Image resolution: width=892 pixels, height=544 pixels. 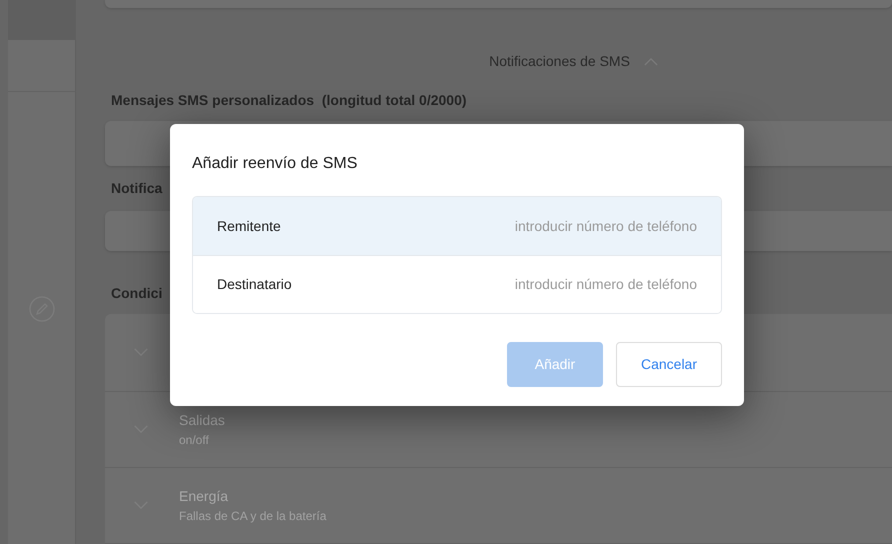 I want to click on field-label: Mensajes SMS personalizados (longitud total 0/2000), so click(x=289, y=100).